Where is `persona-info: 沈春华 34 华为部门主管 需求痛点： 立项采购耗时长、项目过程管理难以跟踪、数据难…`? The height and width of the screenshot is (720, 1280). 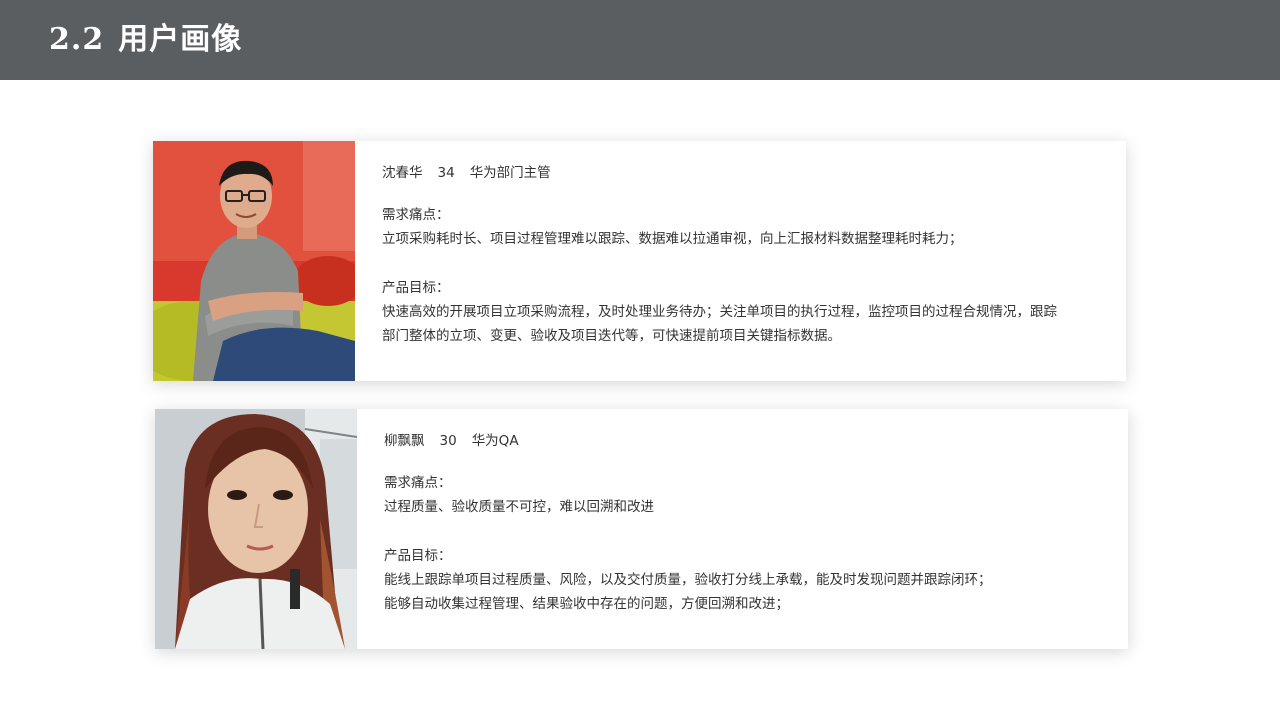 persona-info: 沈春华 34 华为部门主管 需求痛点： 立项采购耗时长、项目过程管理难以跟踪、数据难… is located at coordinates (742, 254).